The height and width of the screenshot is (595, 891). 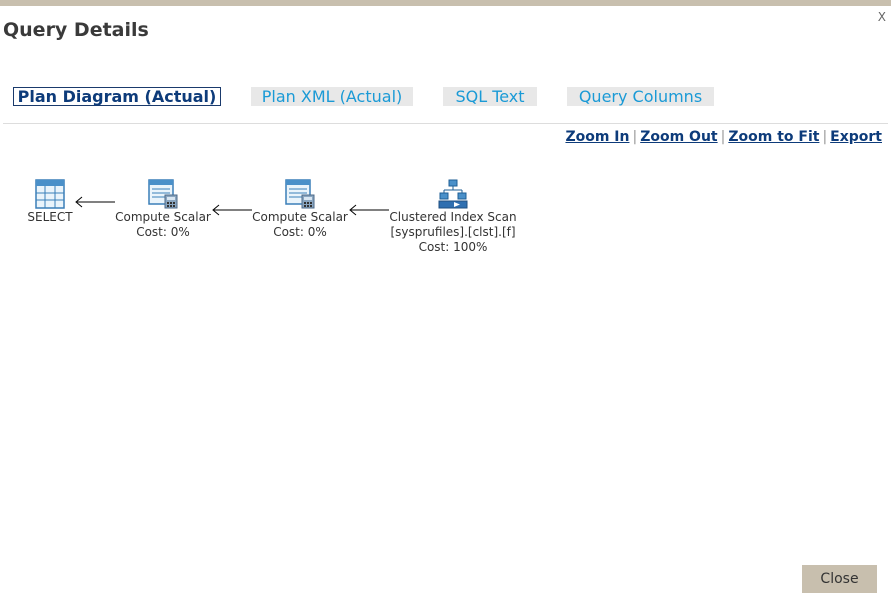 I want to click on tab-sql-text: SQL Text, so click(x=490, y=96).